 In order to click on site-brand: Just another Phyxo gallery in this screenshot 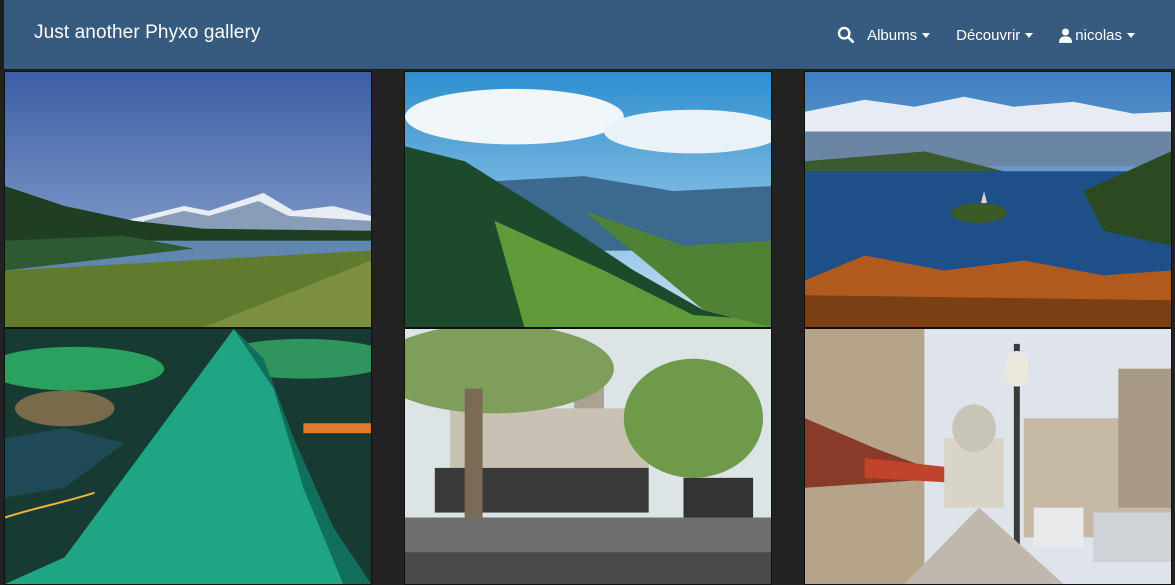, I will do `click(147, 33)`.